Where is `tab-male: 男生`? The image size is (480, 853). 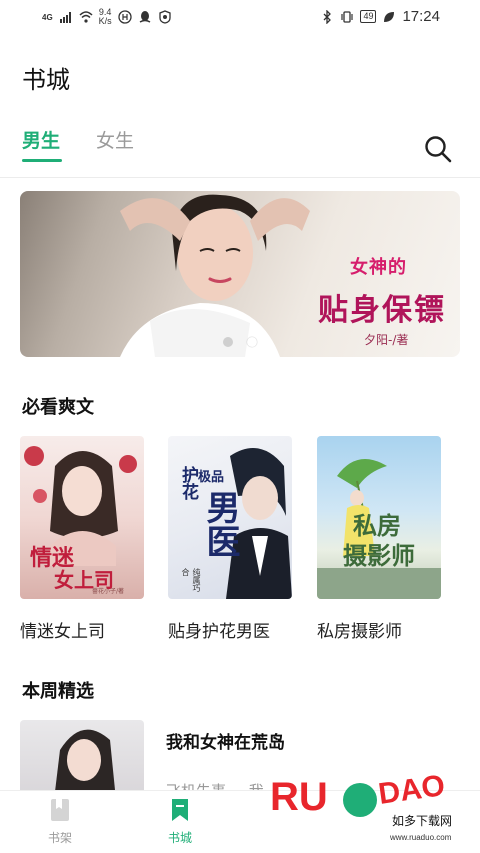 tab-male: 男生 is located at coordinates (42, 144).